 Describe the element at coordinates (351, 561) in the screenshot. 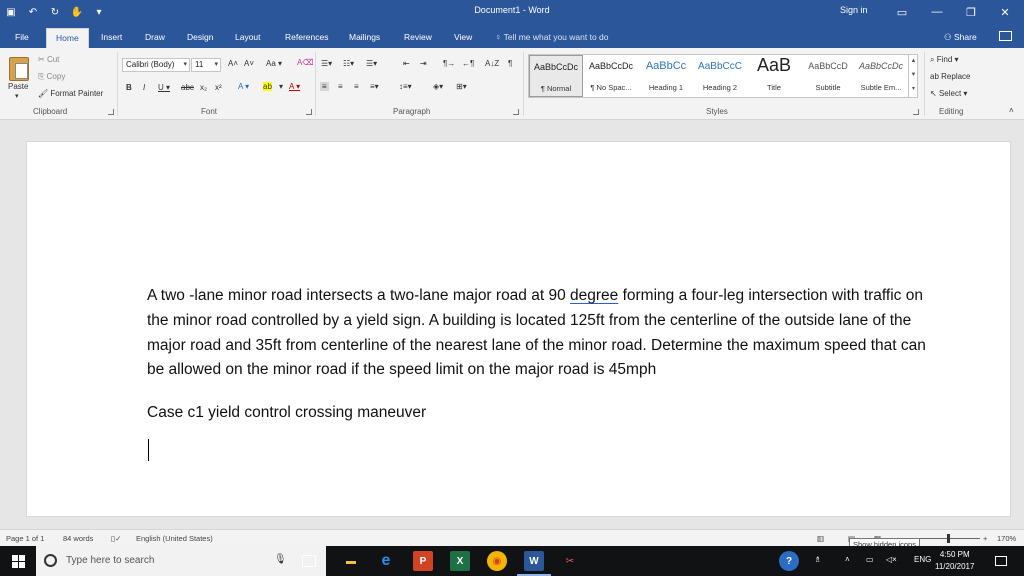

I see `file-explorer-icon: ▬` at that location.